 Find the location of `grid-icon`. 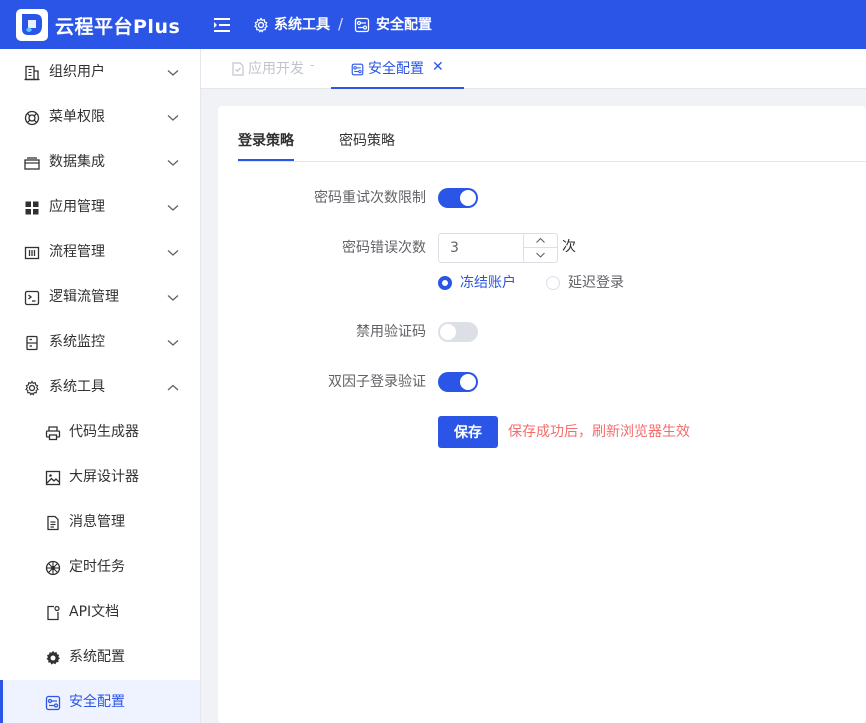

grid-icon is located at coordinates (32, 208).